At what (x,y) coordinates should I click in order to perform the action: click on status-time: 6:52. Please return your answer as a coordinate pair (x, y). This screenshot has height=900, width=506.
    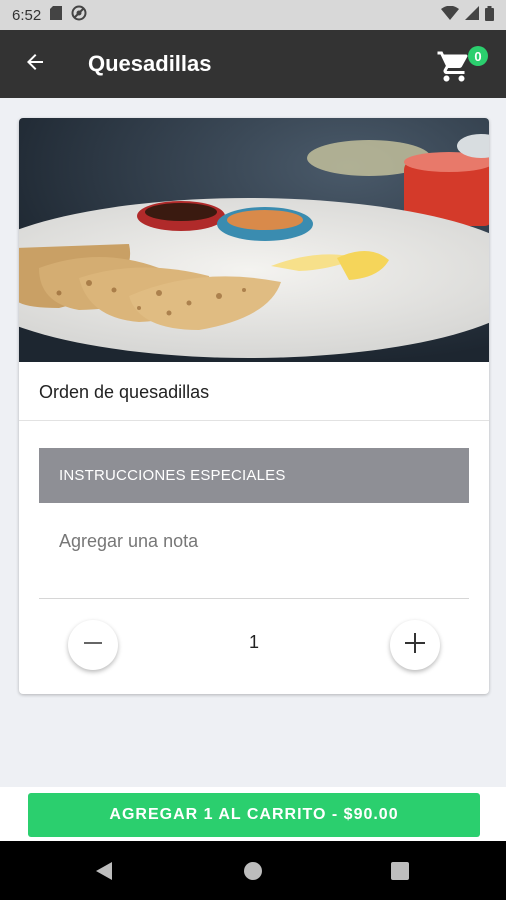
    Looking at the image, I should click on (27, 15).